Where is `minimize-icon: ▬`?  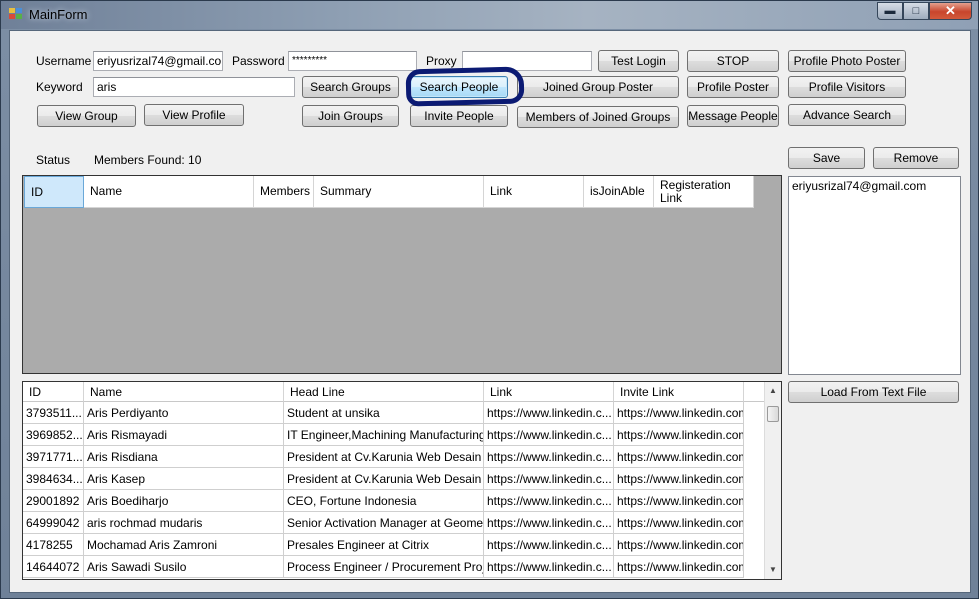
minimize-icon: ▬ is located at coordinates (890, 11).